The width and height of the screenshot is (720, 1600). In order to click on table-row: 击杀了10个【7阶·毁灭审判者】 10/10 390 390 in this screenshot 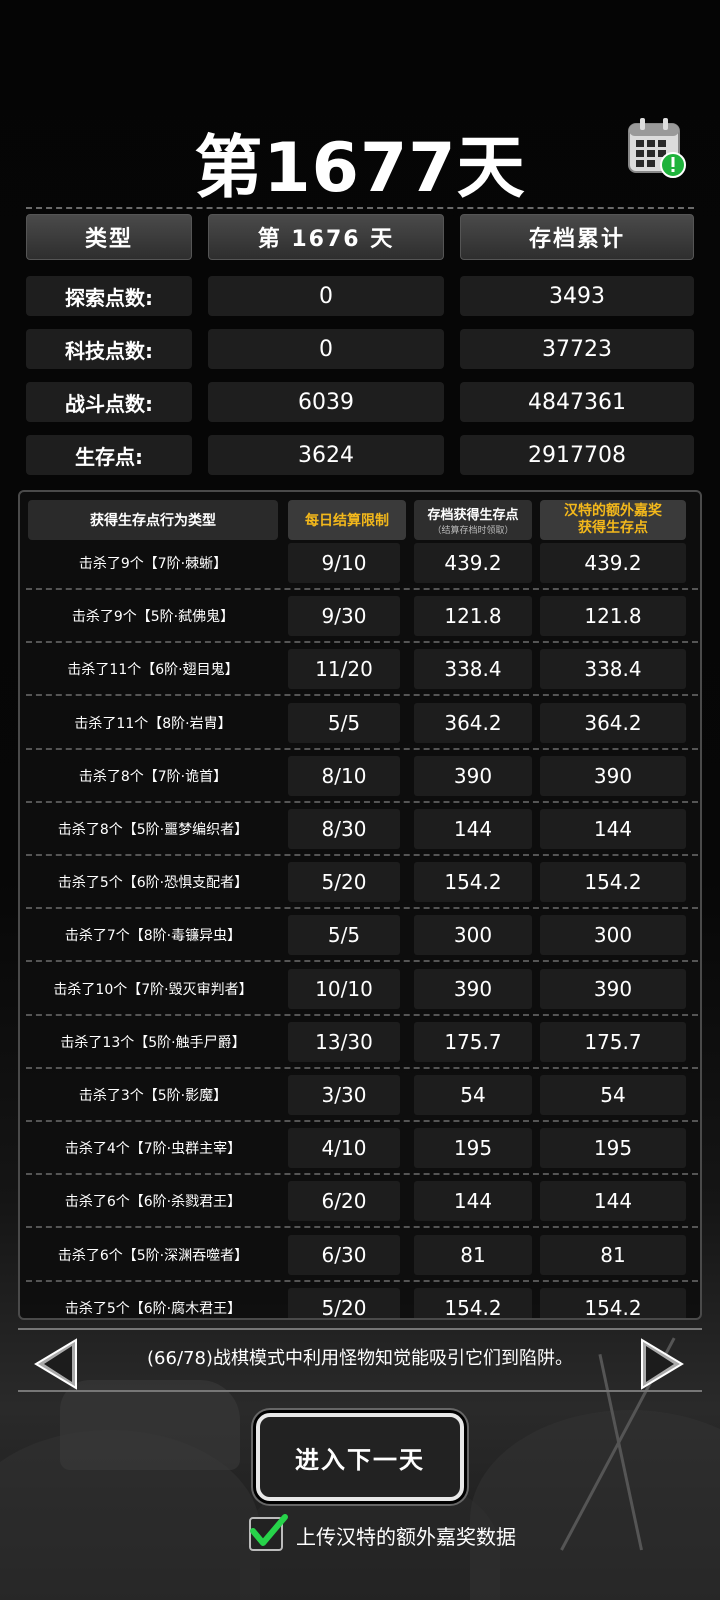, I will do `click(360, 989)`.